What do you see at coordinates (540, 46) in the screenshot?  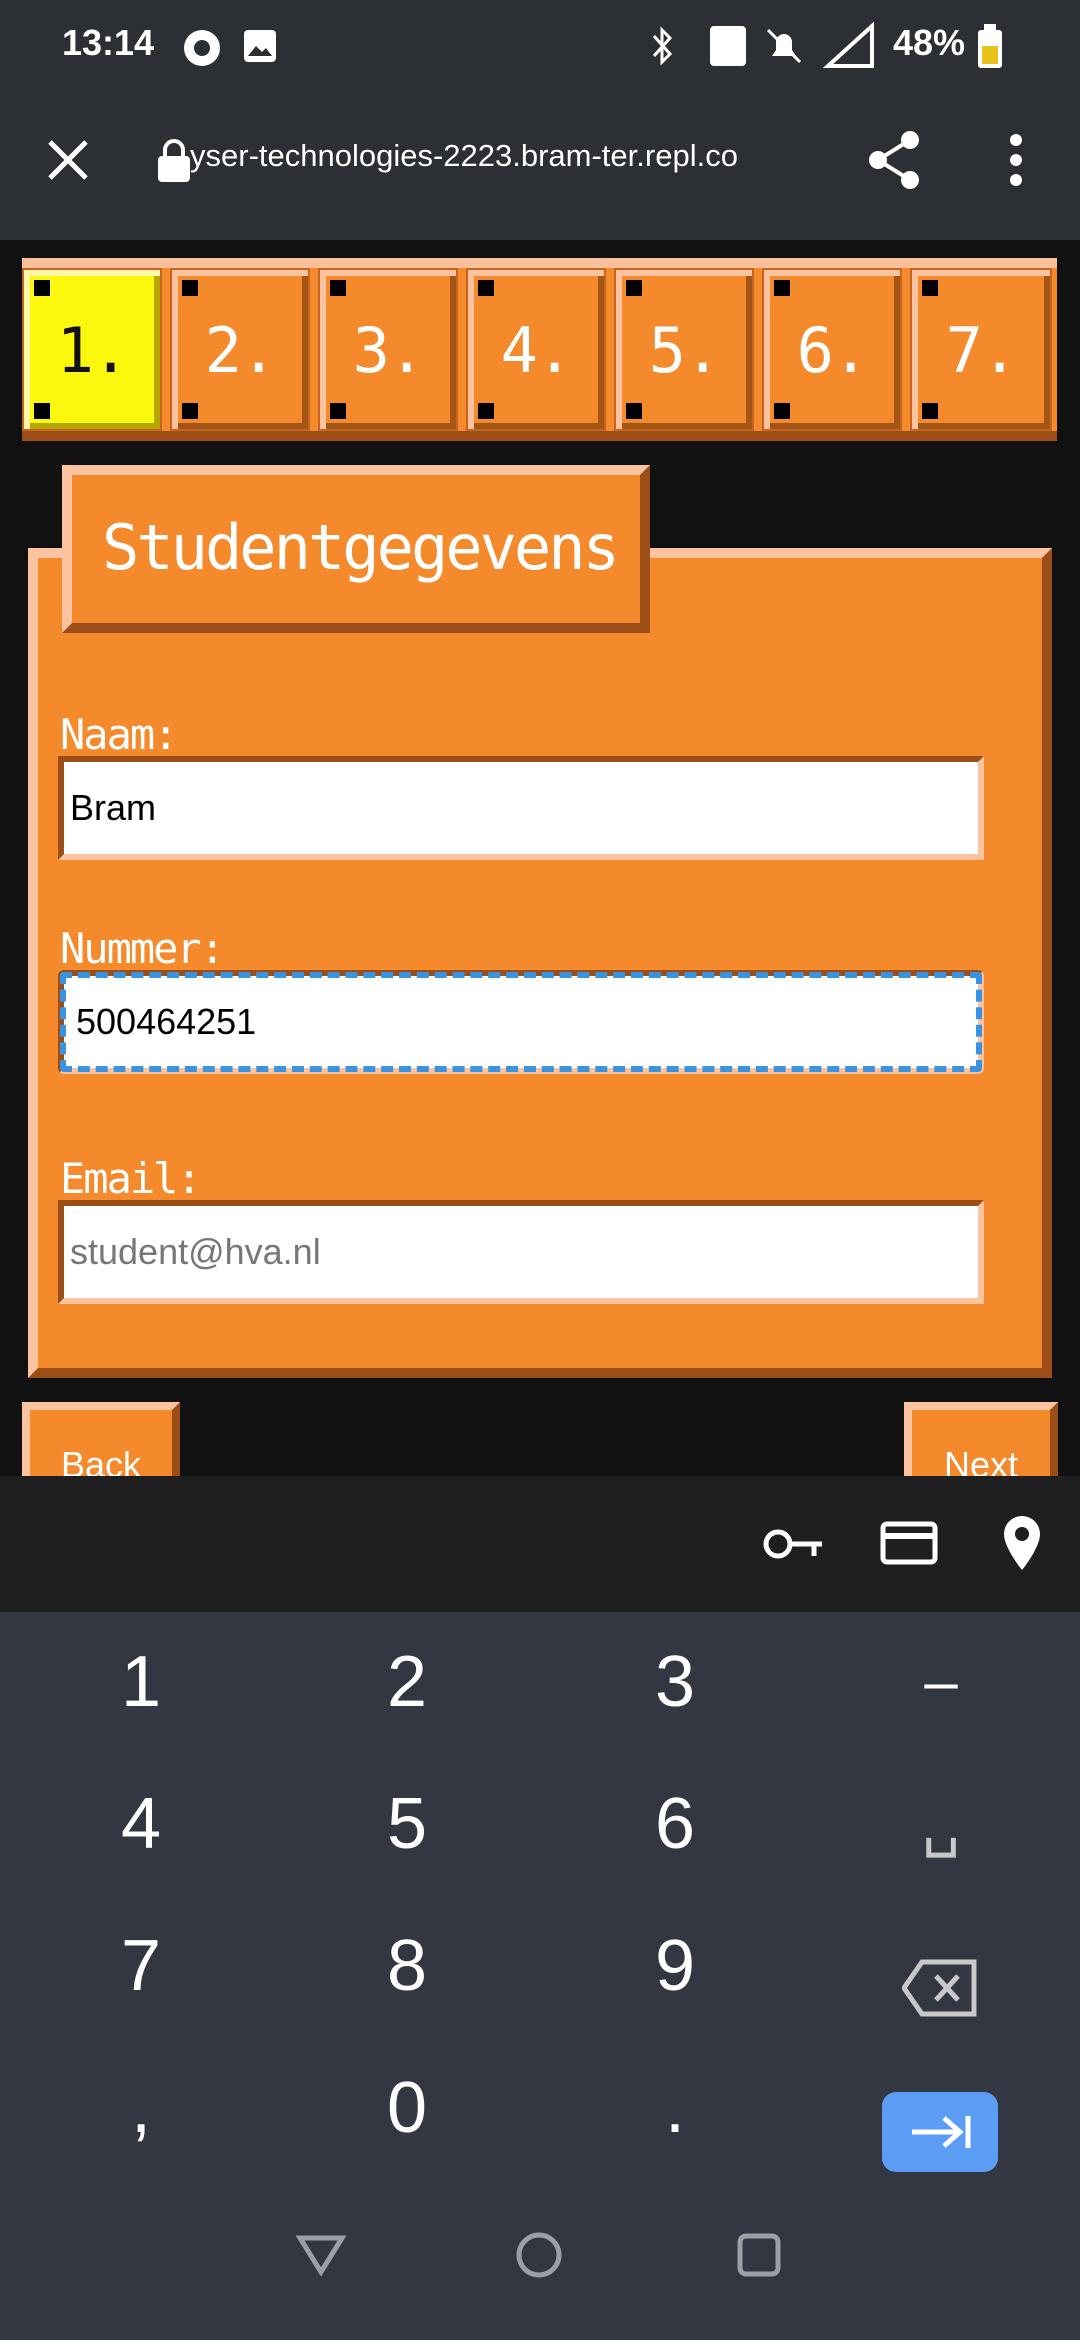 I see `status-bar: 13:14 48%` at bounding box center [540, 46].